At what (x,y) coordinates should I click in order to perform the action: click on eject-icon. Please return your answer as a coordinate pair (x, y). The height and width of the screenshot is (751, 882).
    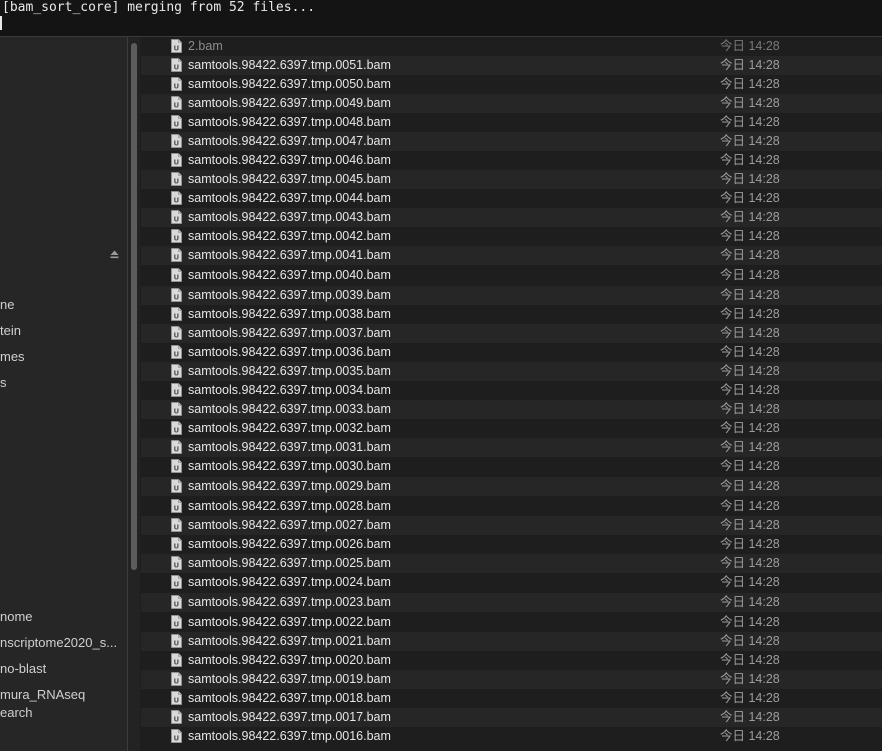
    Looking at the image, I should click on (114, 254).